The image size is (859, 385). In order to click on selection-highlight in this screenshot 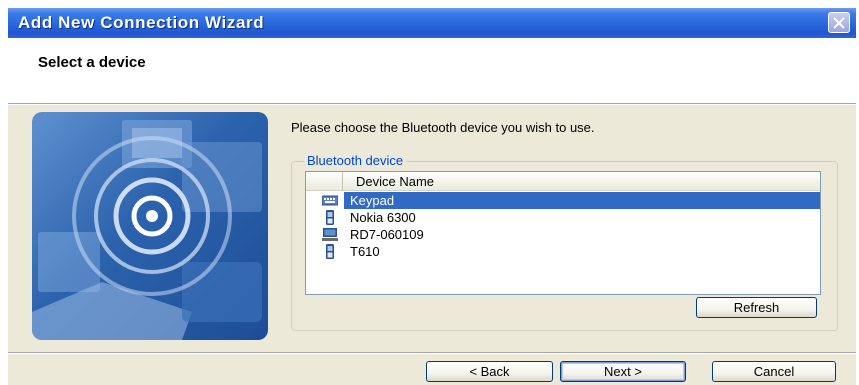, I will do `click(582, 200)`.